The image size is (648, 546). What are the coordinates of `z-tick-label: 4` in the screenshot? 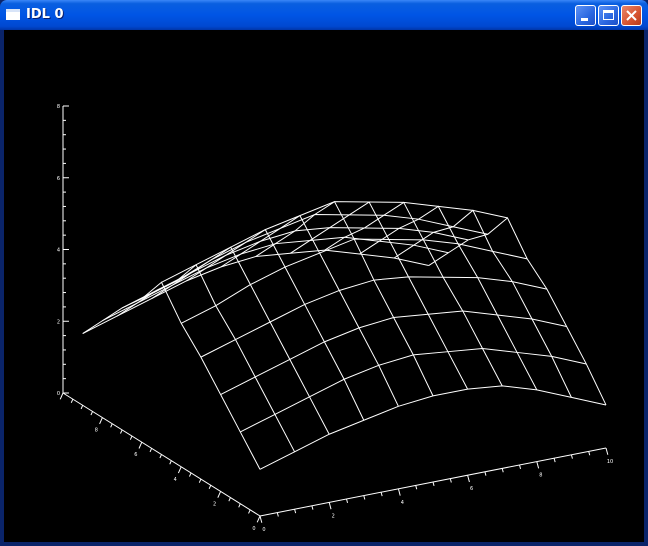 It's located at (58, 251).